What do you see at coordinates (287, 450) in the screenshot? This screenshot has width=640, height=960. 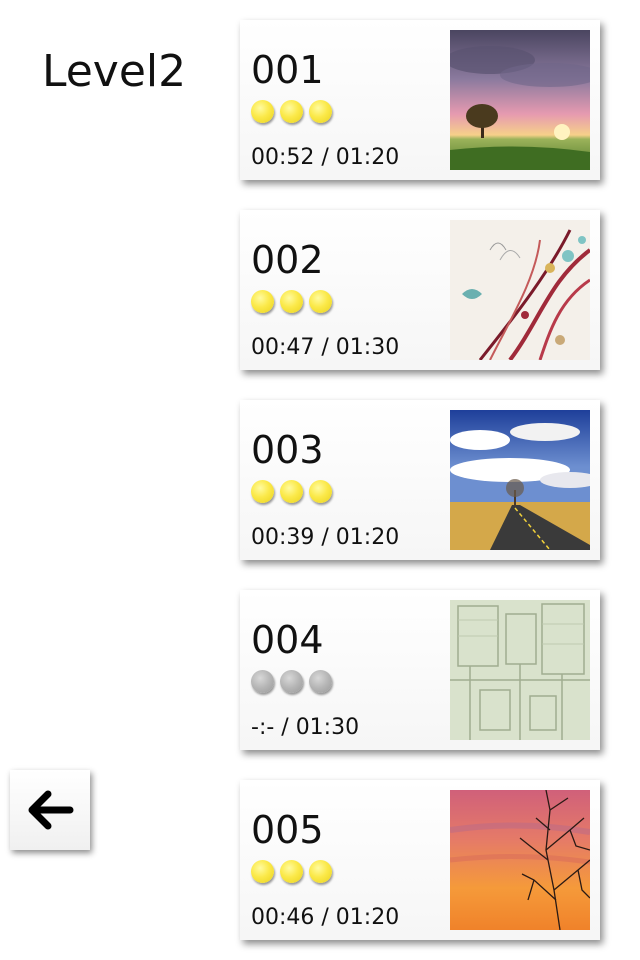 I see `level-number: 003` at bounding box center [287, 450].